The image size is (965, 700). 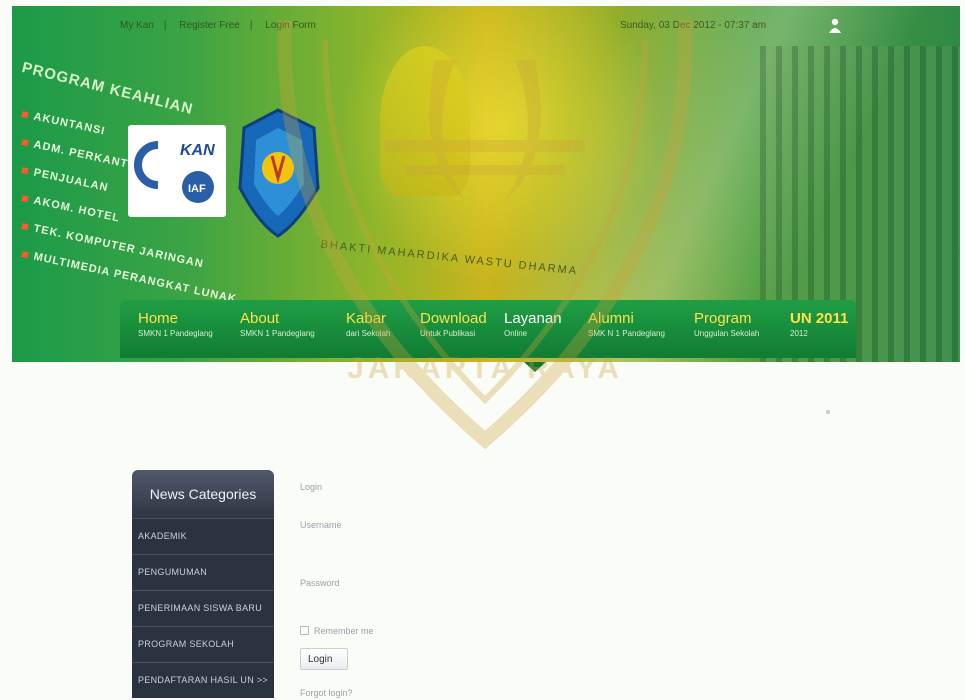 I want to click on nav-item-about: About SMKN 1 Pandeglang, so click(x=277, y=324).